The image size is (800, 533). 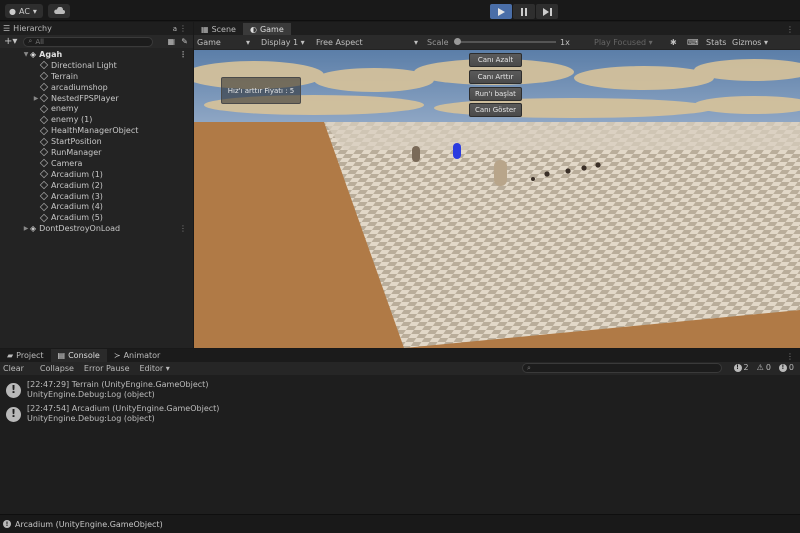 What do you see at coordinates (107, 368) in the screenshot?
I see `error-pause-button: Error Pause` at bounding box center [107, 368].